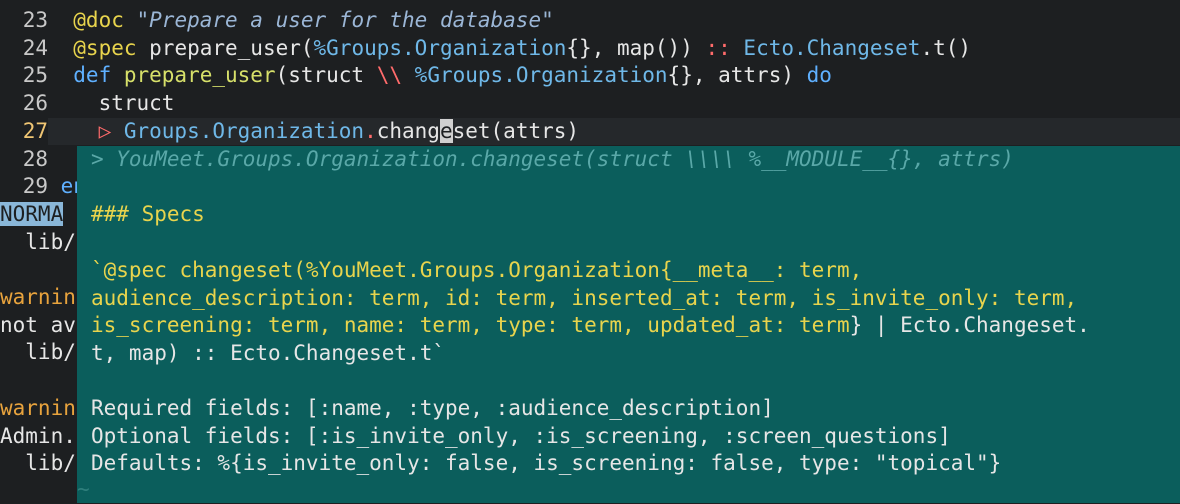 The height and width of the screenshot is (504, 1180). I want to click on text-cursor: e, so click(446, 130).